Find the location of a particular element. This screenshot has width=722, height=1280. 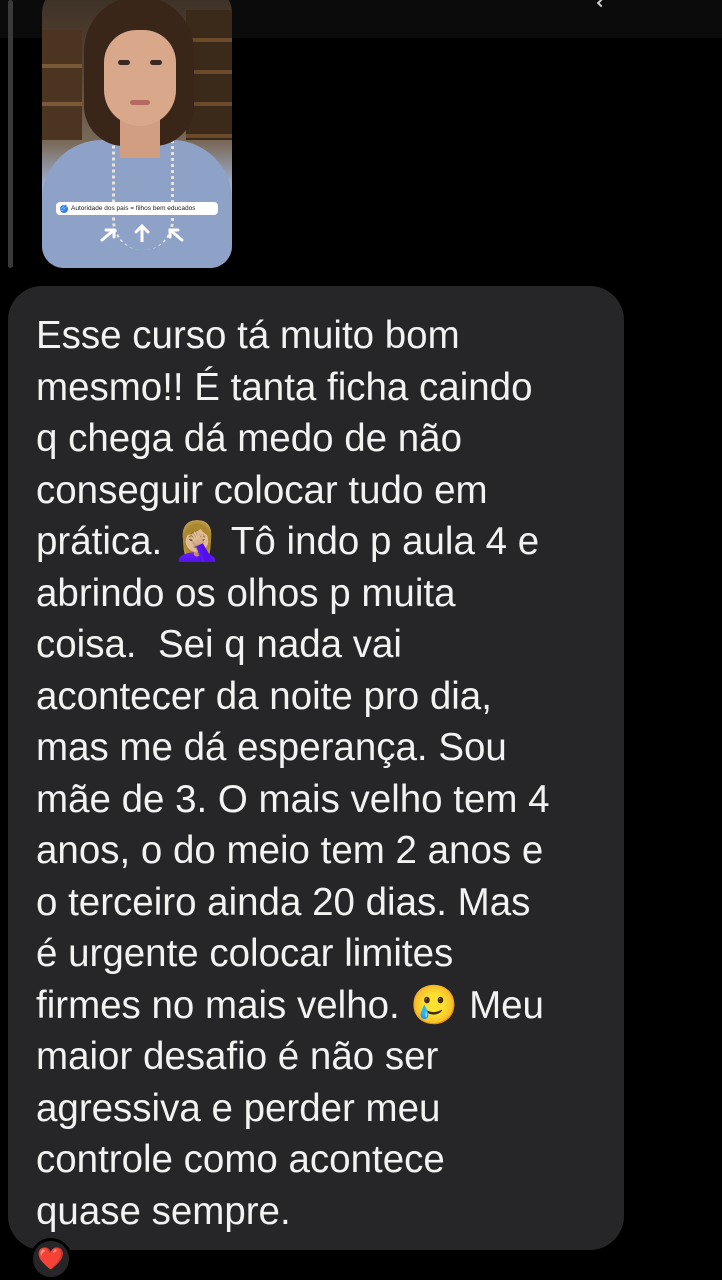

mouth is located at coordinates (140, 102).